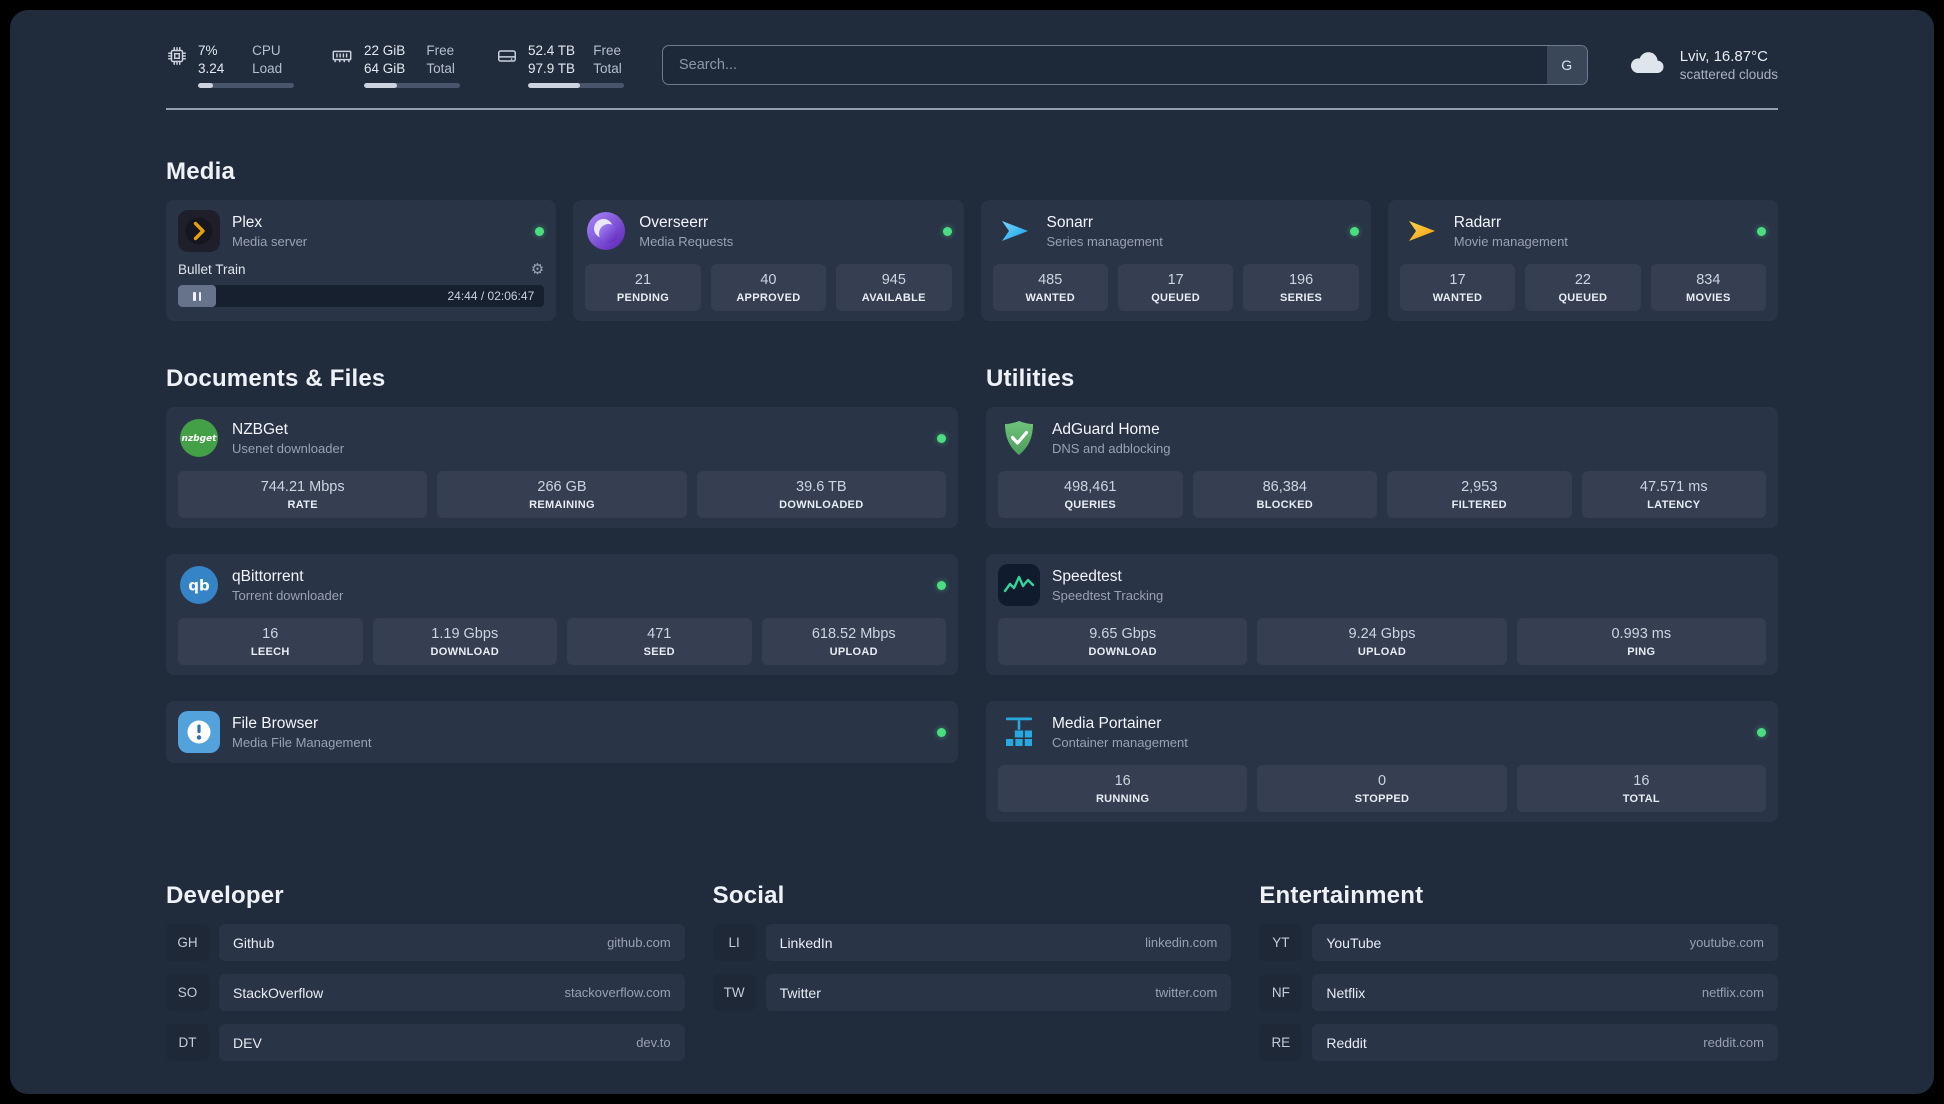 Image resolution: width=1944 pixels, height=1104 pixels. I want to click on service-card-filebrowser: File Browser Media File Management, so click(562, 732).